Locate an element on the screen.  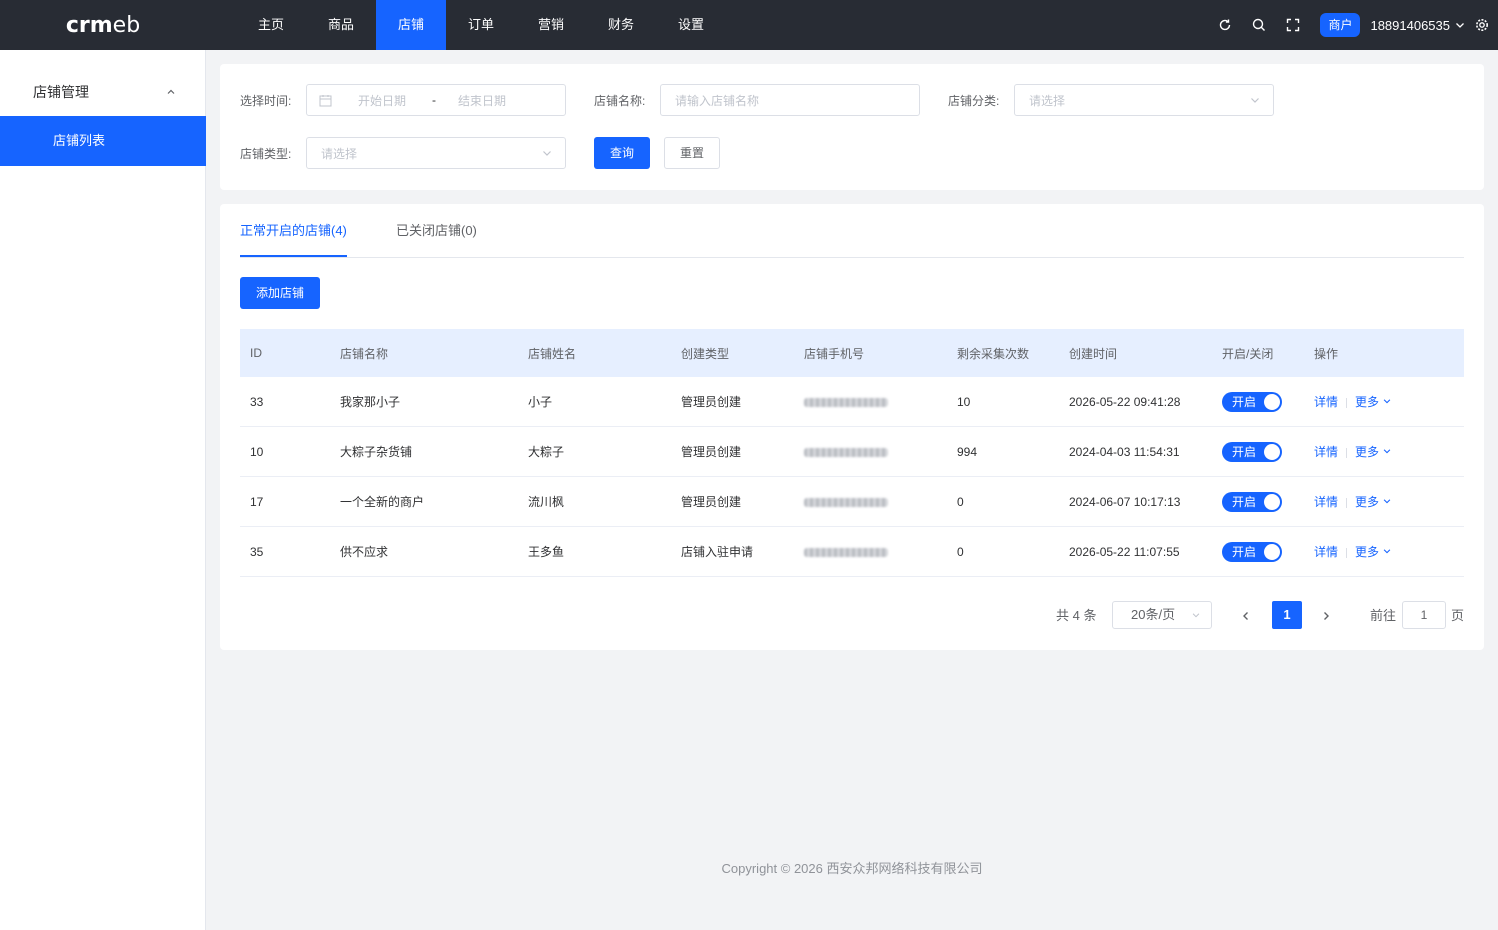
toggle-label: 开启 is located at coordinates (1244, 451).